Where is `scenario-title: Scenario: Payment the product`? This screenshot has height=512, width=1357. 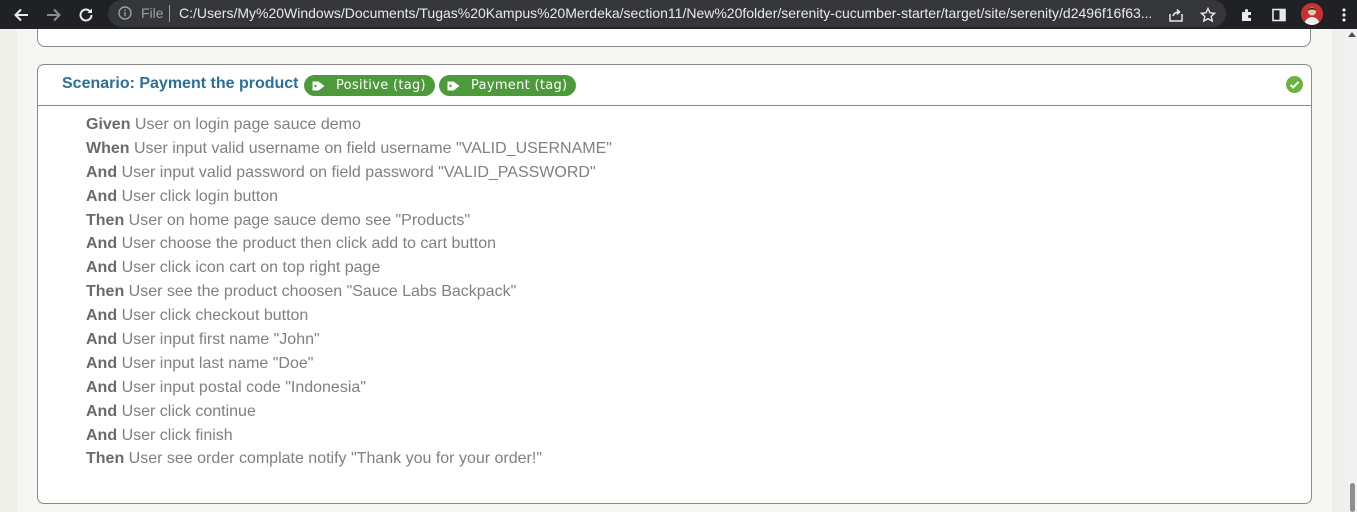 scenario-title: Scenario: Payment the product is located at coordinates (180, 83).